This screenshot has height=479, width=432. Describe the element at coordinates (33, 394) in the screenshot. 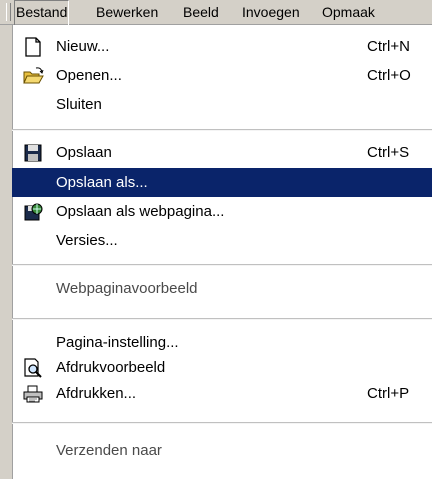

I see `printer-icon` at that location.